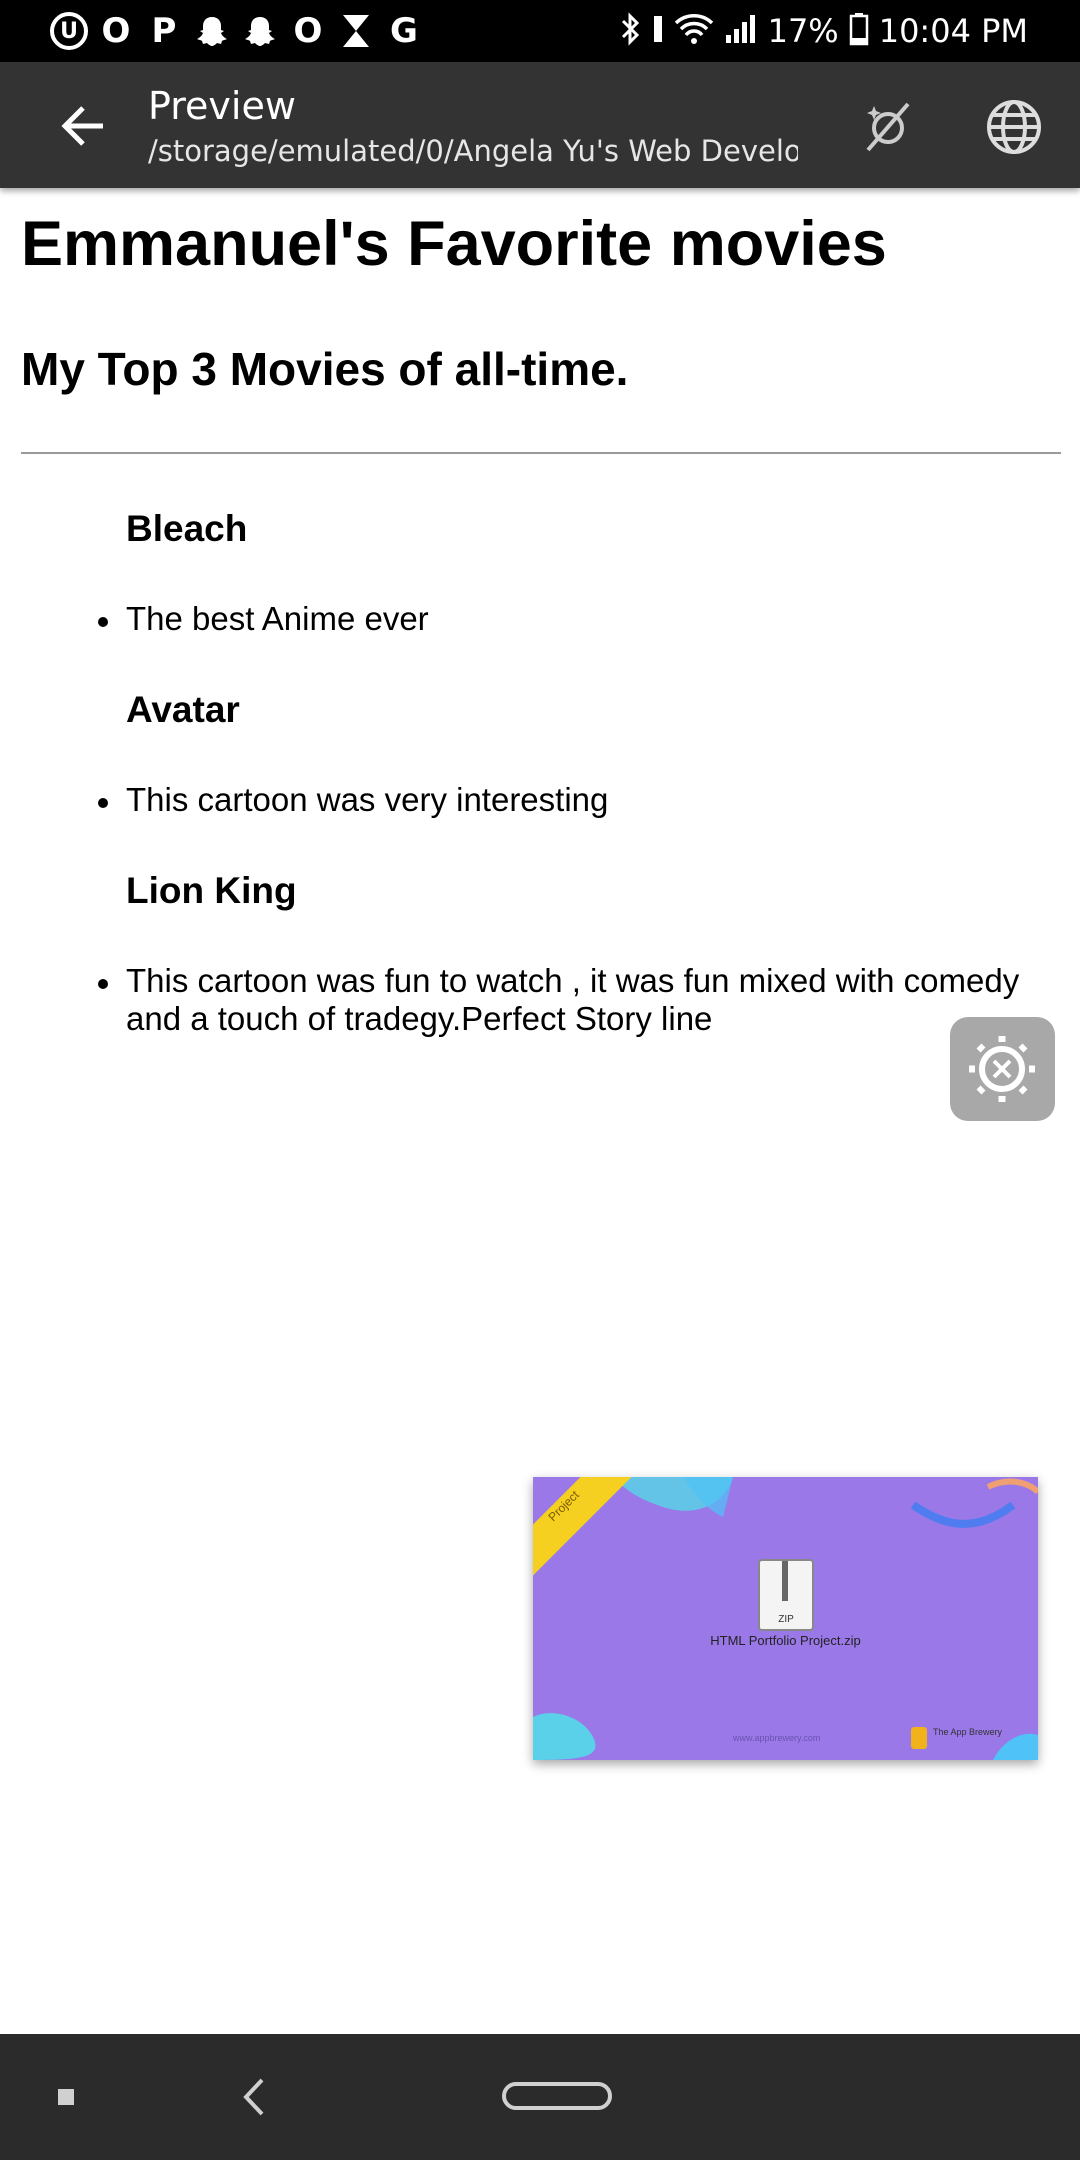  I want to click on movie-title: Bleach, so click(187, 528).